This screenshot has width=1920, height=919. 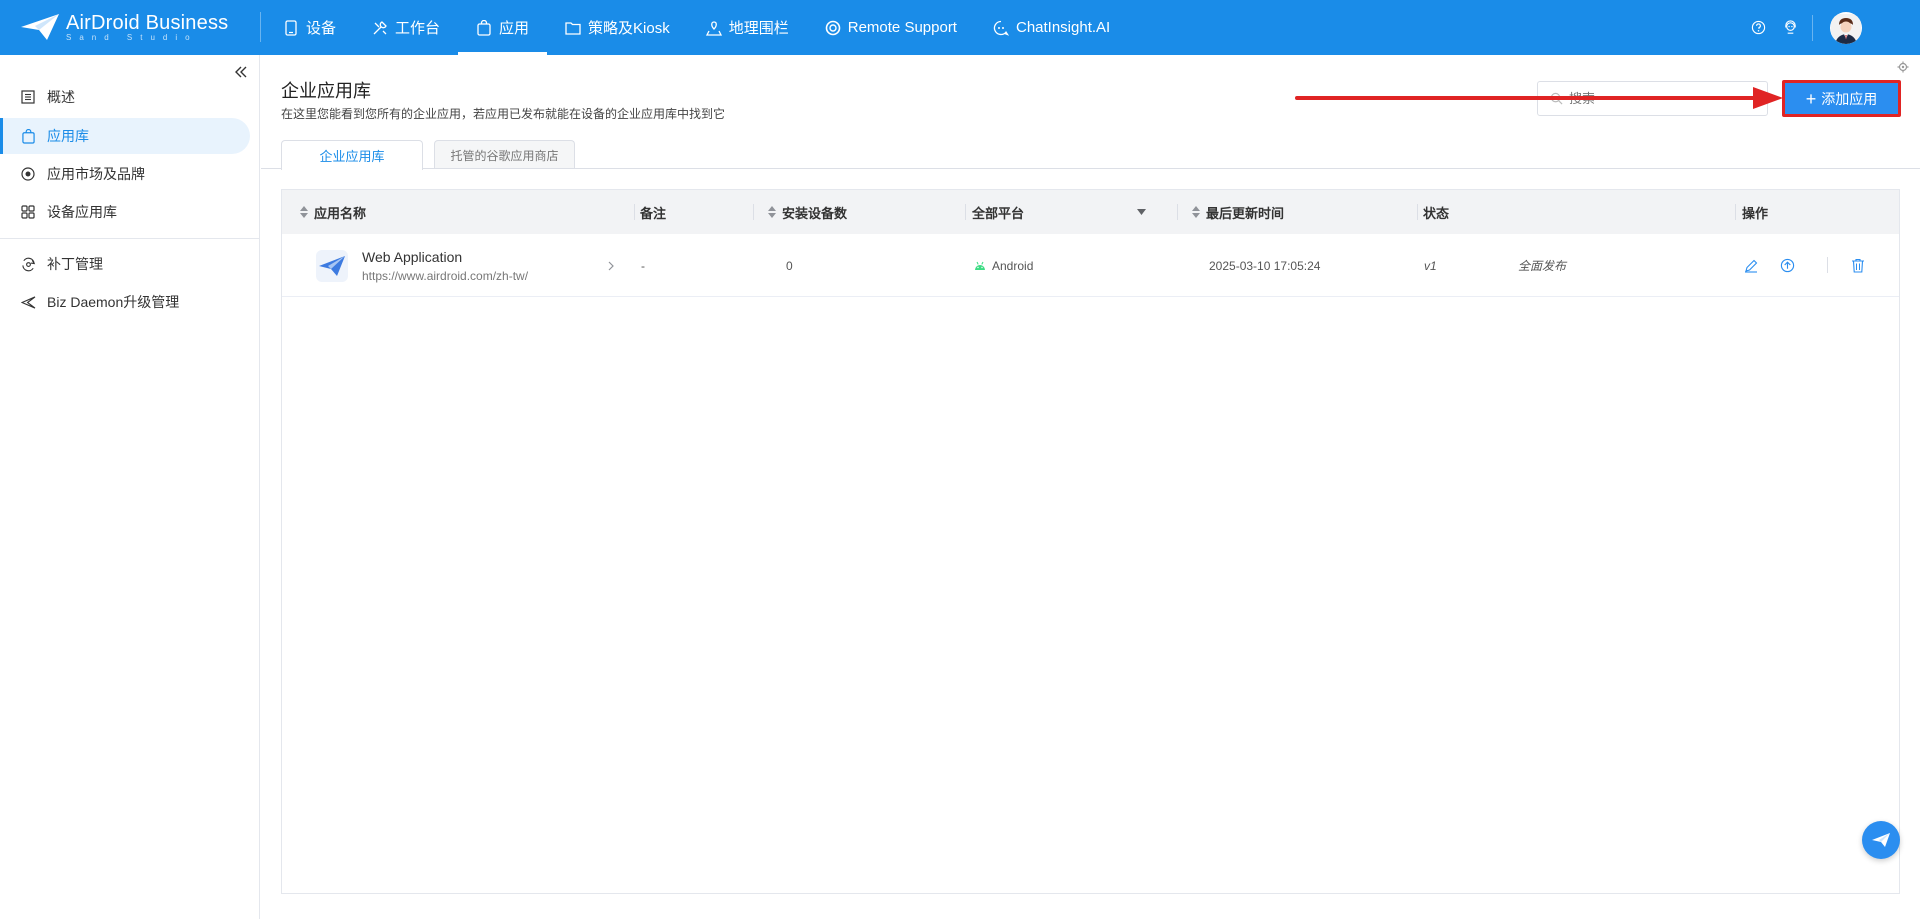 I want to click on upload-circle-icon, so click(x=1787, y=266).